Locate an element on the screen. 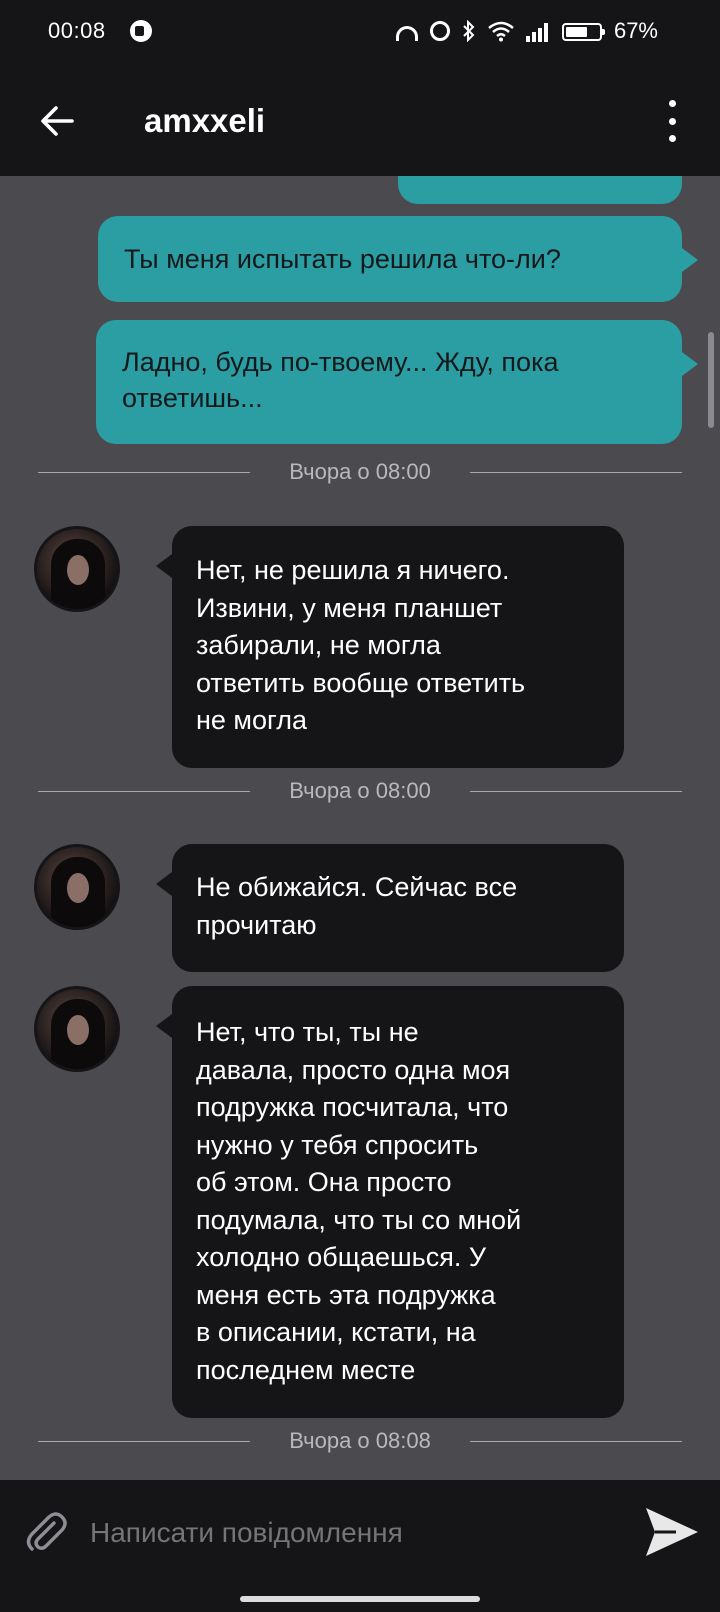  message-text: Ты меня испытать решила что-ли? is located at coordinates (342, 259).